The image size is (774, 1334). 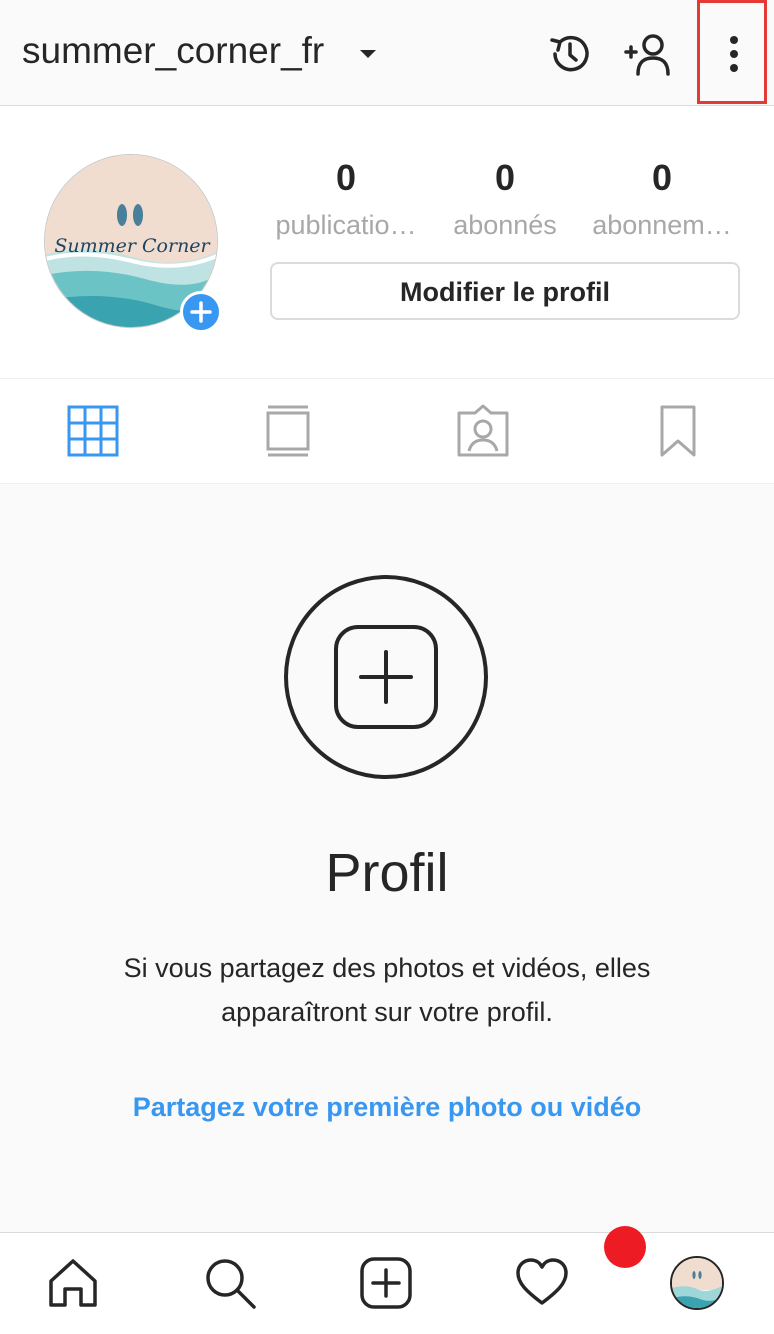 I want to click on highlight-frame, so click(x=732, y=52).